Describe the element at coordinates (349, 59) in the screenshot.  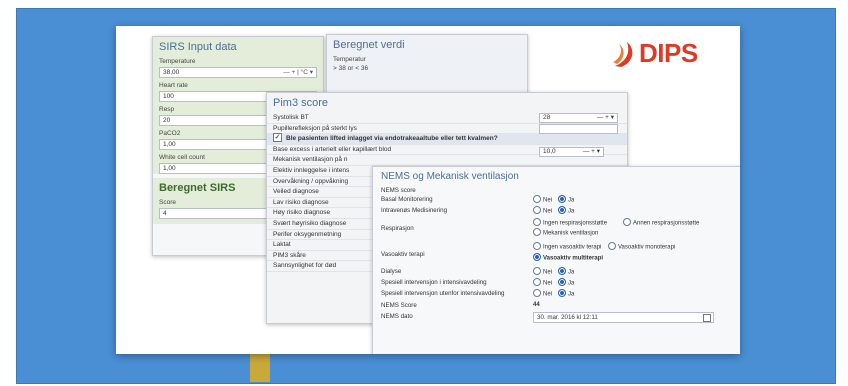
I see `beregnet-temperature-label: Temperatur` at that location.